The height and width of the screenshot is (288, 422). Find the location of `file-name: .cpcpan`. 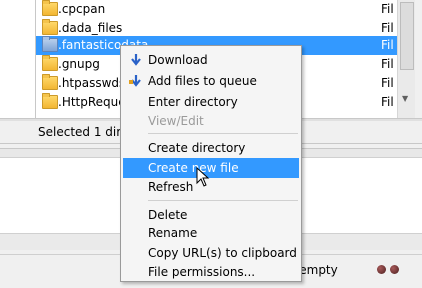

file-name: .cpcpan is located at coordinates (82, 9).